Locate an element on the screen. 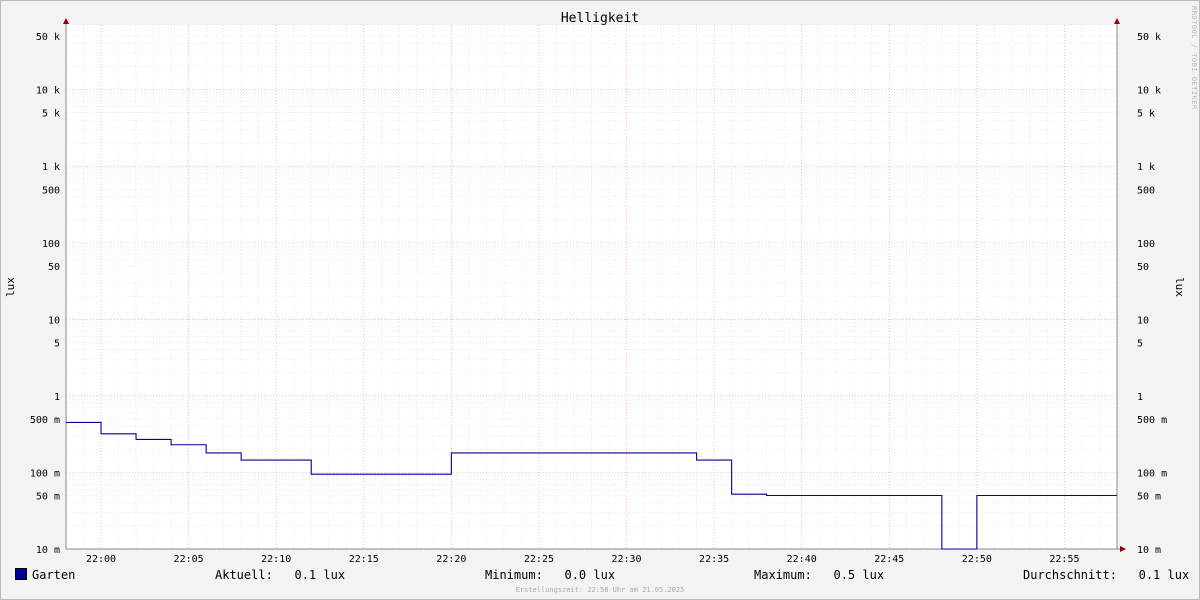  y-tick-label-right: 5 is located at coordinates (1140, 343).